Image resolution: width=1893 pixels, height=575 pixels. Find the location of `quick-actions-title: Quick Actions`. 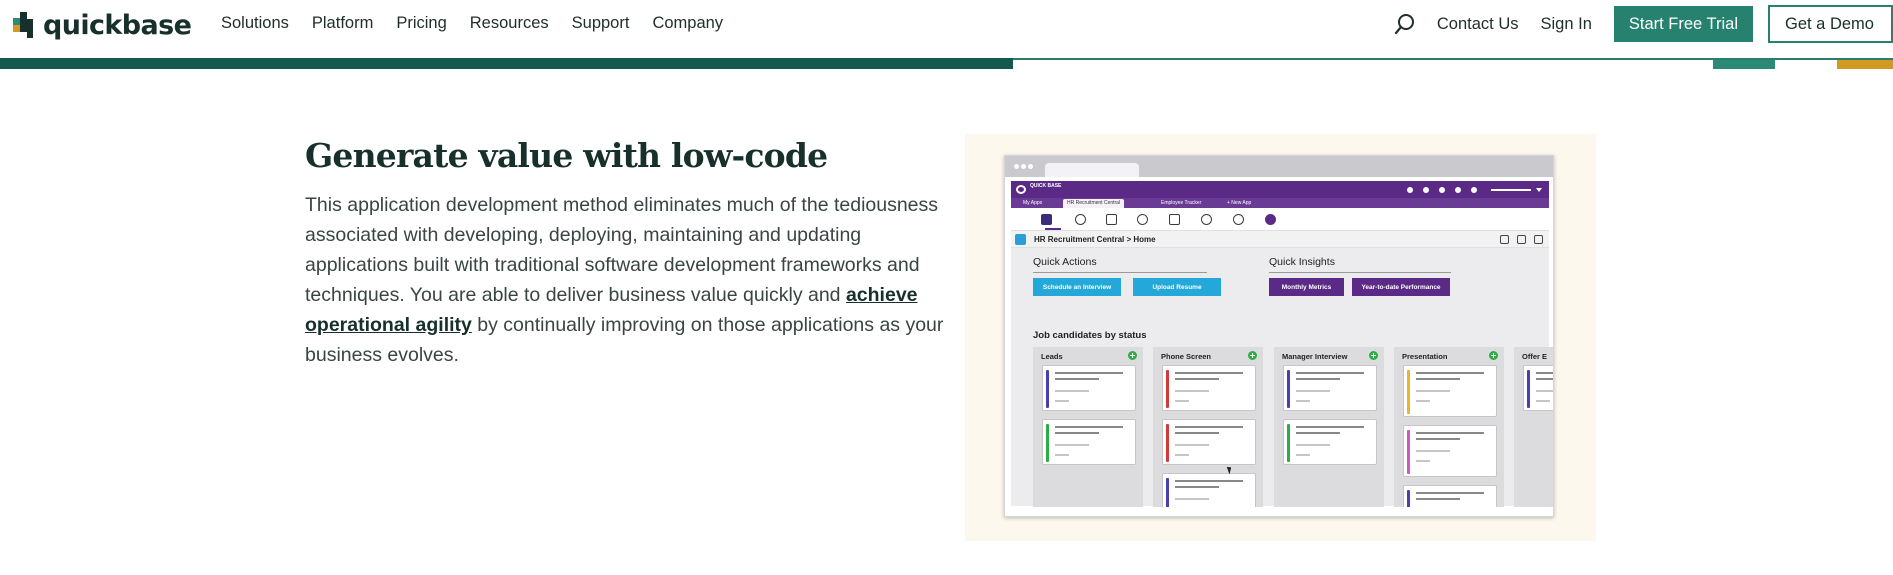

quick-actions-title: Quick Actions is located at coordinates (1065, 262).